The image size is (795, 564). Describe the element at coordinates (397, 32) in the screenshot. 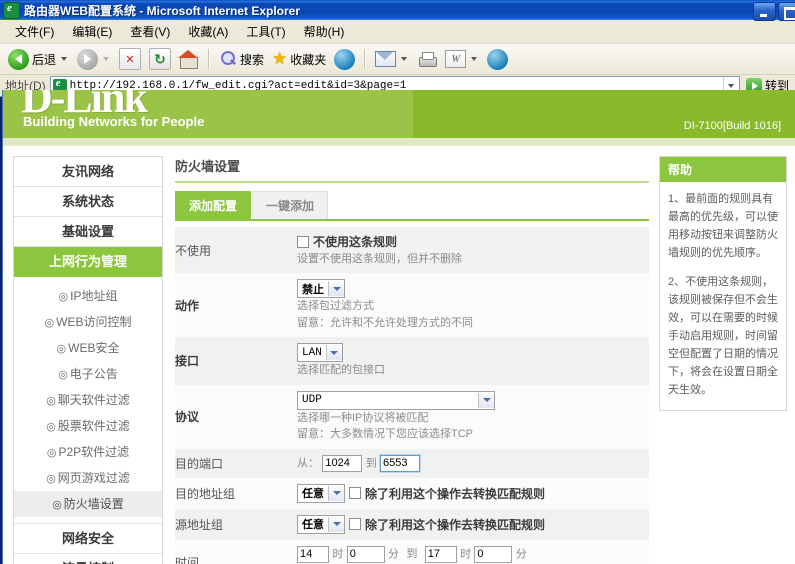

I see `menu-bar: 文件(F) 编辑(E) 查看(V) 收藏(A) 工具(T) 帮助(H)` at that location.